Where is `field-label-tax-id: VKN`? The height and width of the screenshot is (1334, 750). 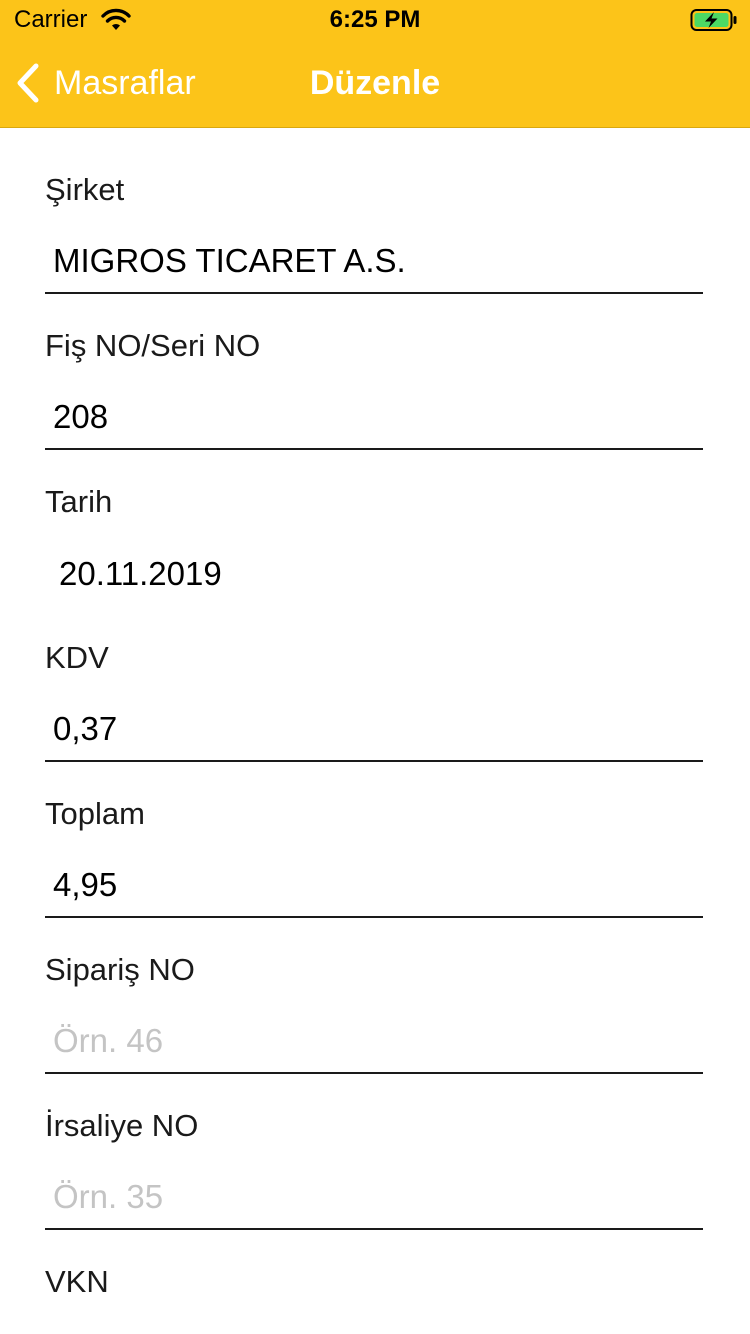 field-label-tax-id: VKN is located at coordinates (77, 1281).